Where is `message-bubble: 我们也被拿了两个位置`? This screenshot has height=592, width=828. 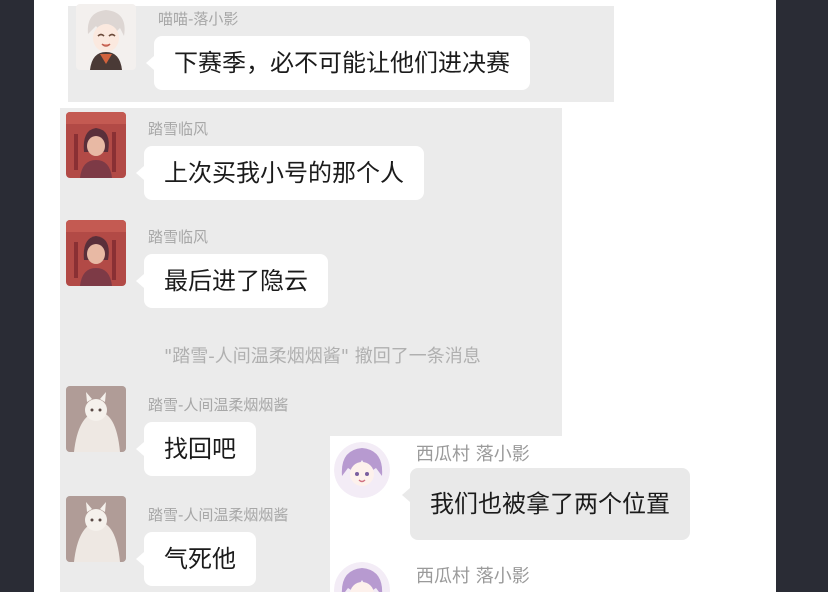
message-bubble: 我们也被拿了两个位置 is located at coordinates (546, 504).